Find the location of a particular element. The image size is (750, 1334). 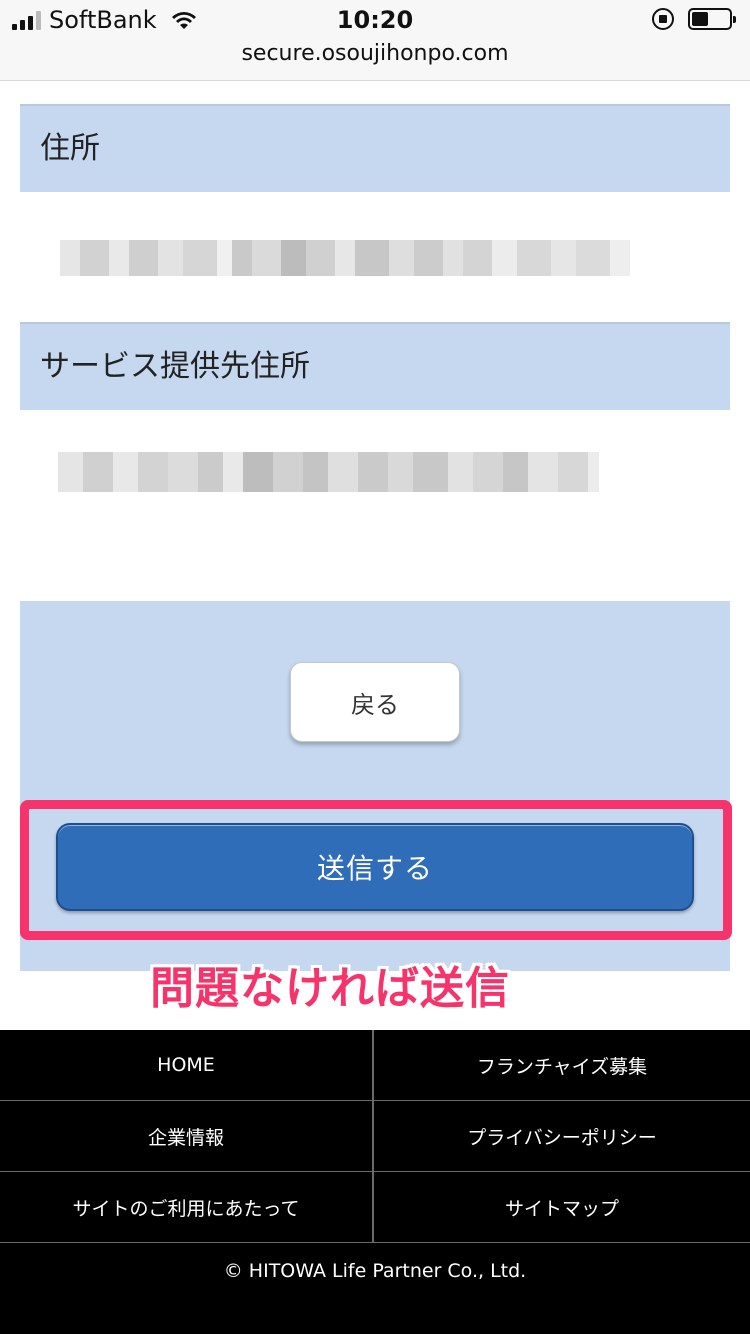

battery-icon is located at coordinates (712, 19).